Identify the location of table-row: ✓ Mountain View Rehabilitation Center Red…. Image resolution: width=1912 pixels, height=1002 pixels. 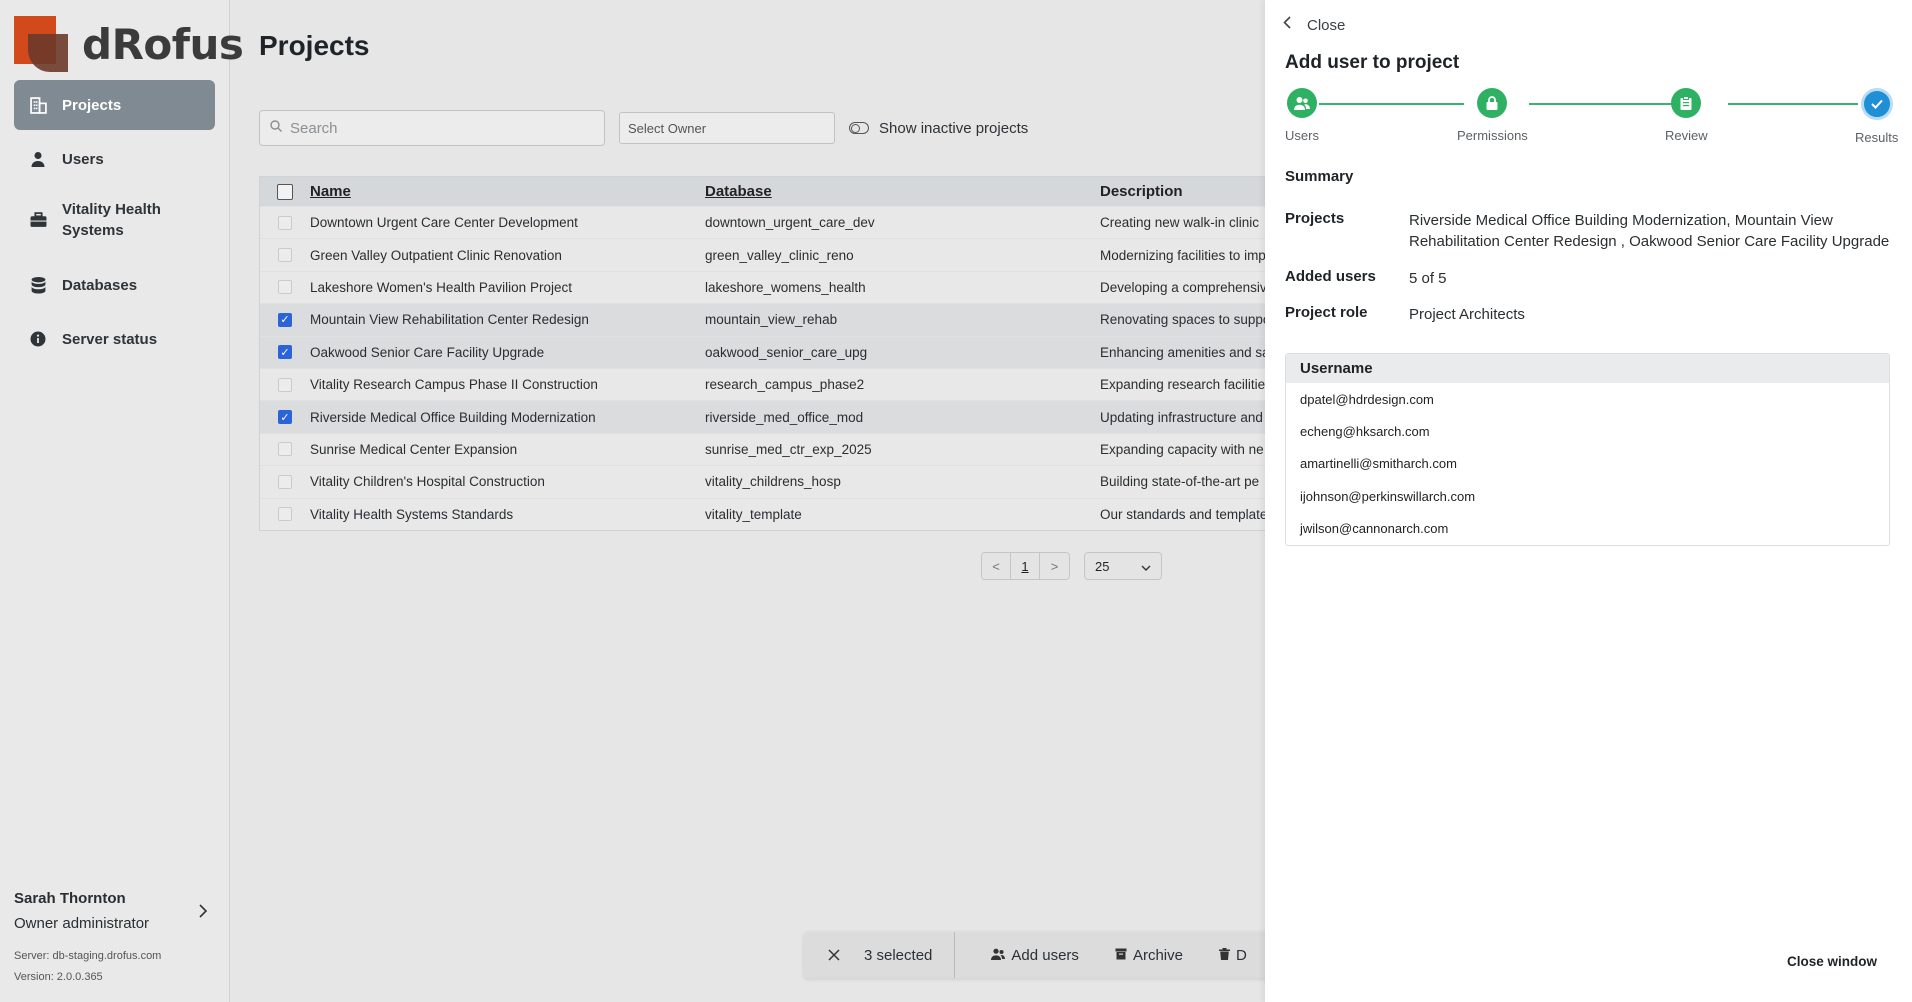
(784, 319).